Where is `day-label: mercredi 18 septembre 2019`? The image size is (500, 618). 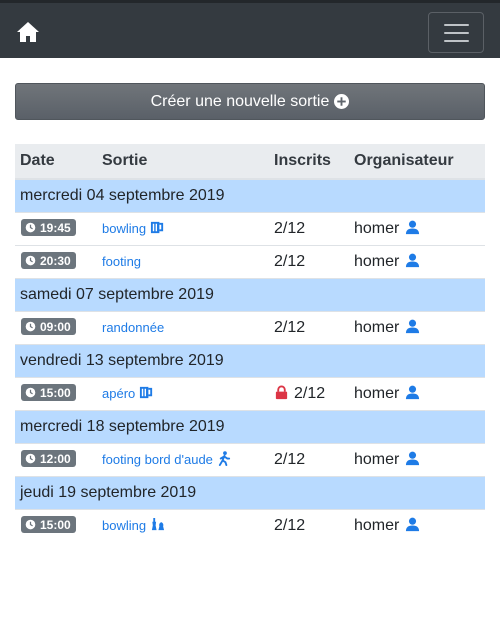
day-label: mercredi 18 septembre 2019 is located at coordinates (250, 426).